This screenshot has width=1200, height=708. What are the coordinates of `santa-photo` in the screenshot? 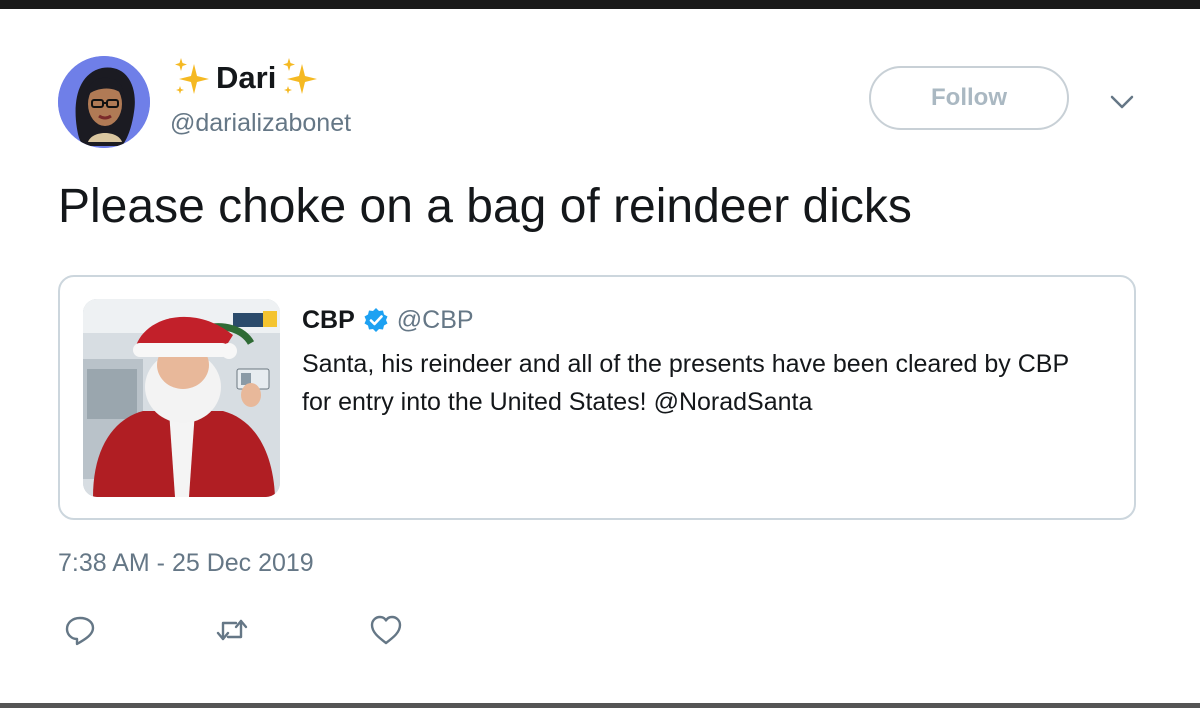 It's located at (181, 398).